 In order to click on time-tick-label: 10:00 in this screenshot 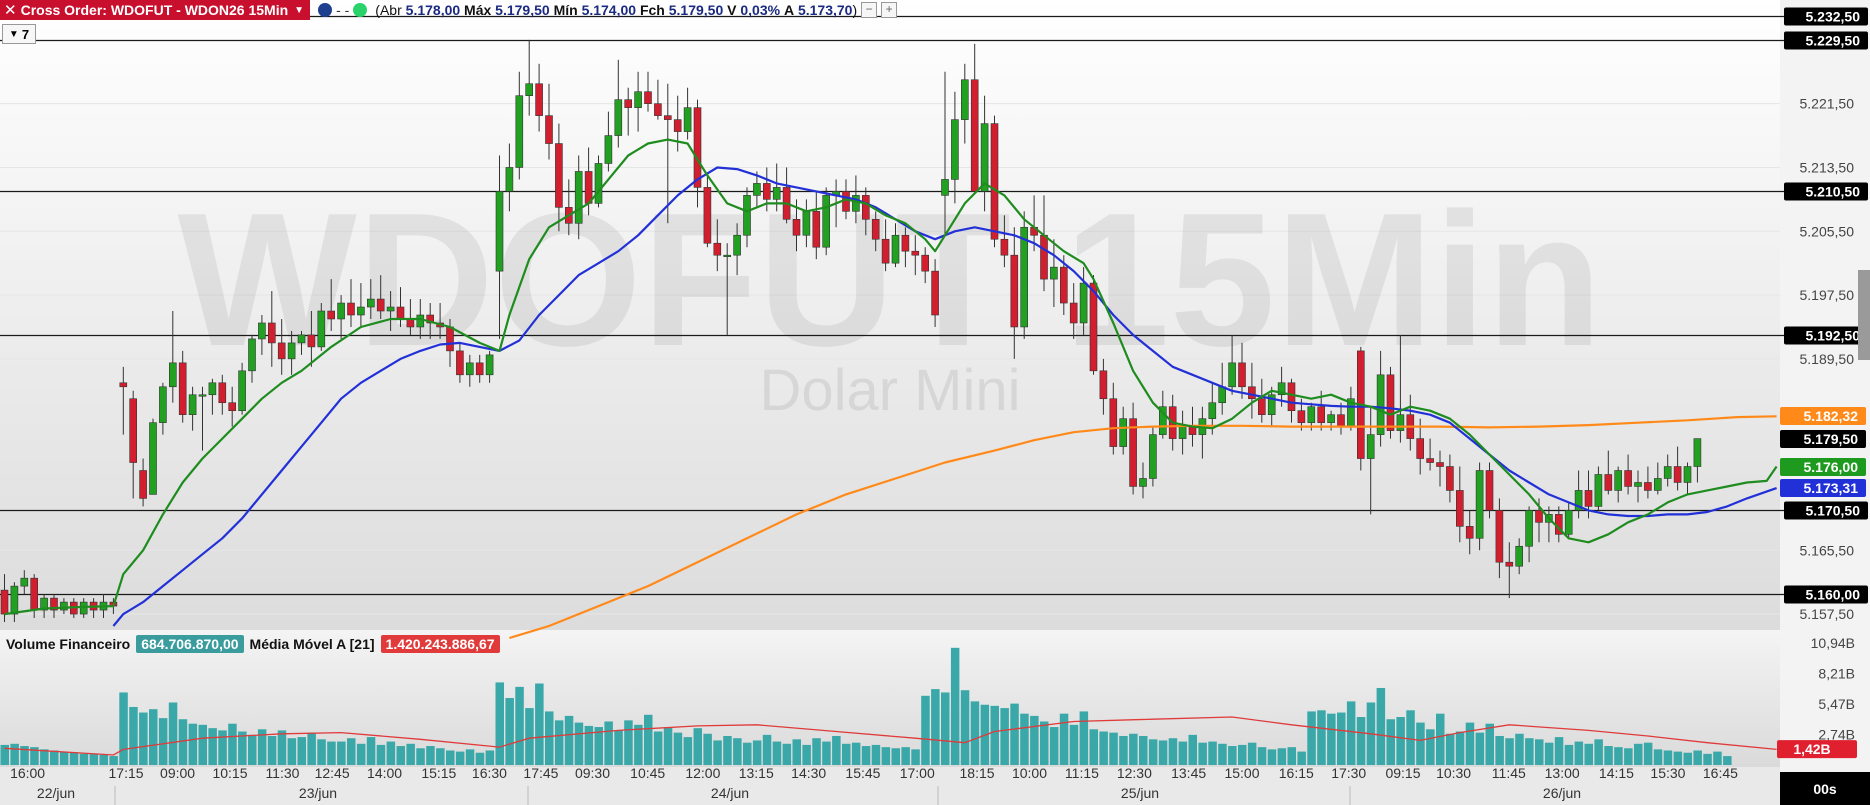, I will do `click(1029, 773)`.